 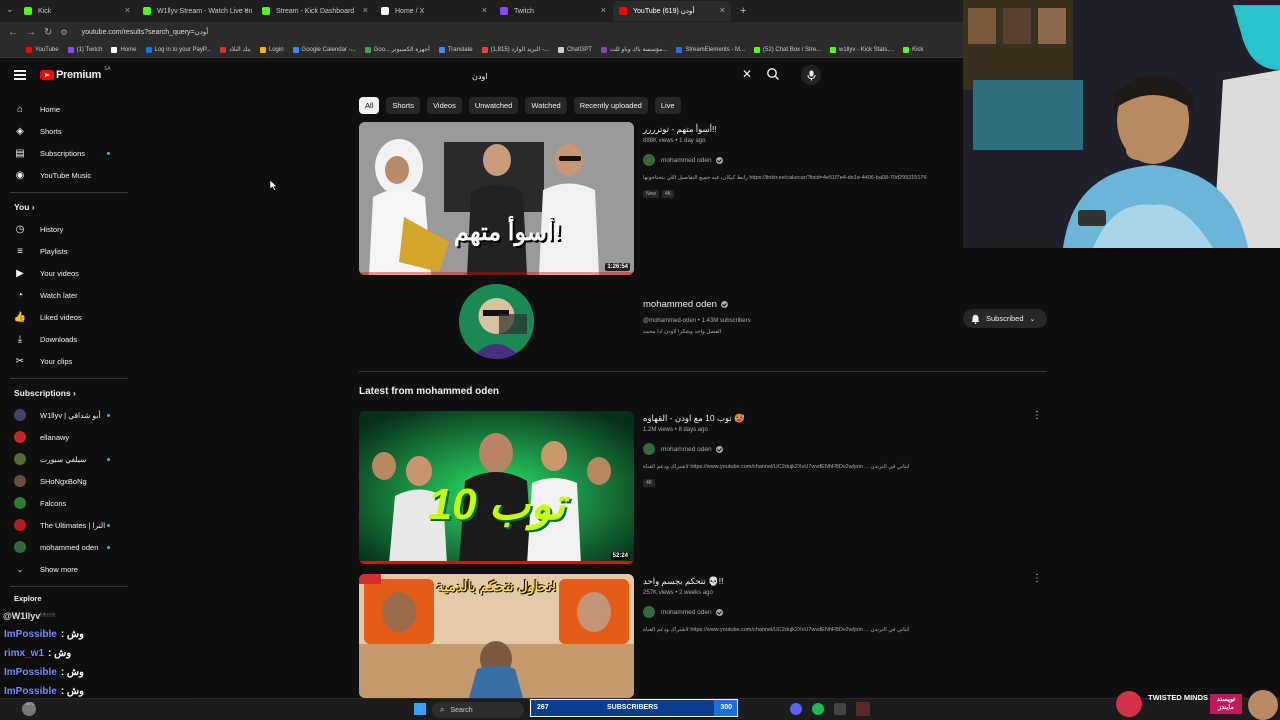 I want to click on subscription-item: Falcons, so click(x=64, y=503).